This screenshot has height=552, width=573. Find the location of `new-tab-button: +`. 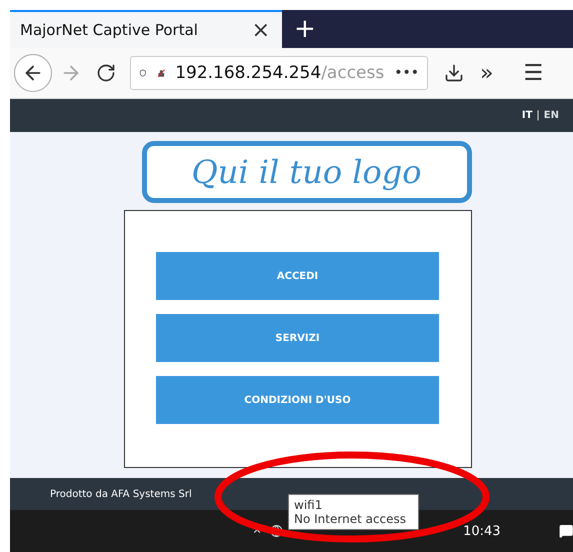

new-tab-button: + is located at coordinates (305, 29).